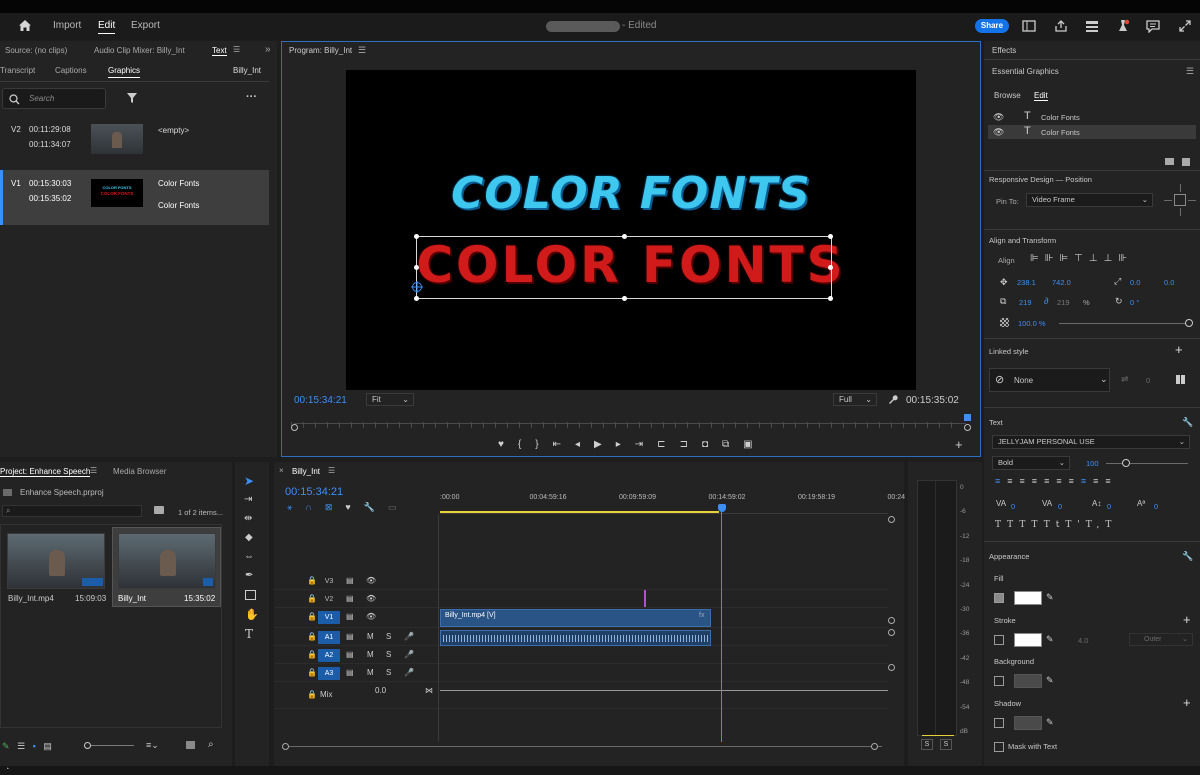 This screenshot has width=1200, height=775. I want to click on linked-selection-icon: ⊠, so click(335, 507).